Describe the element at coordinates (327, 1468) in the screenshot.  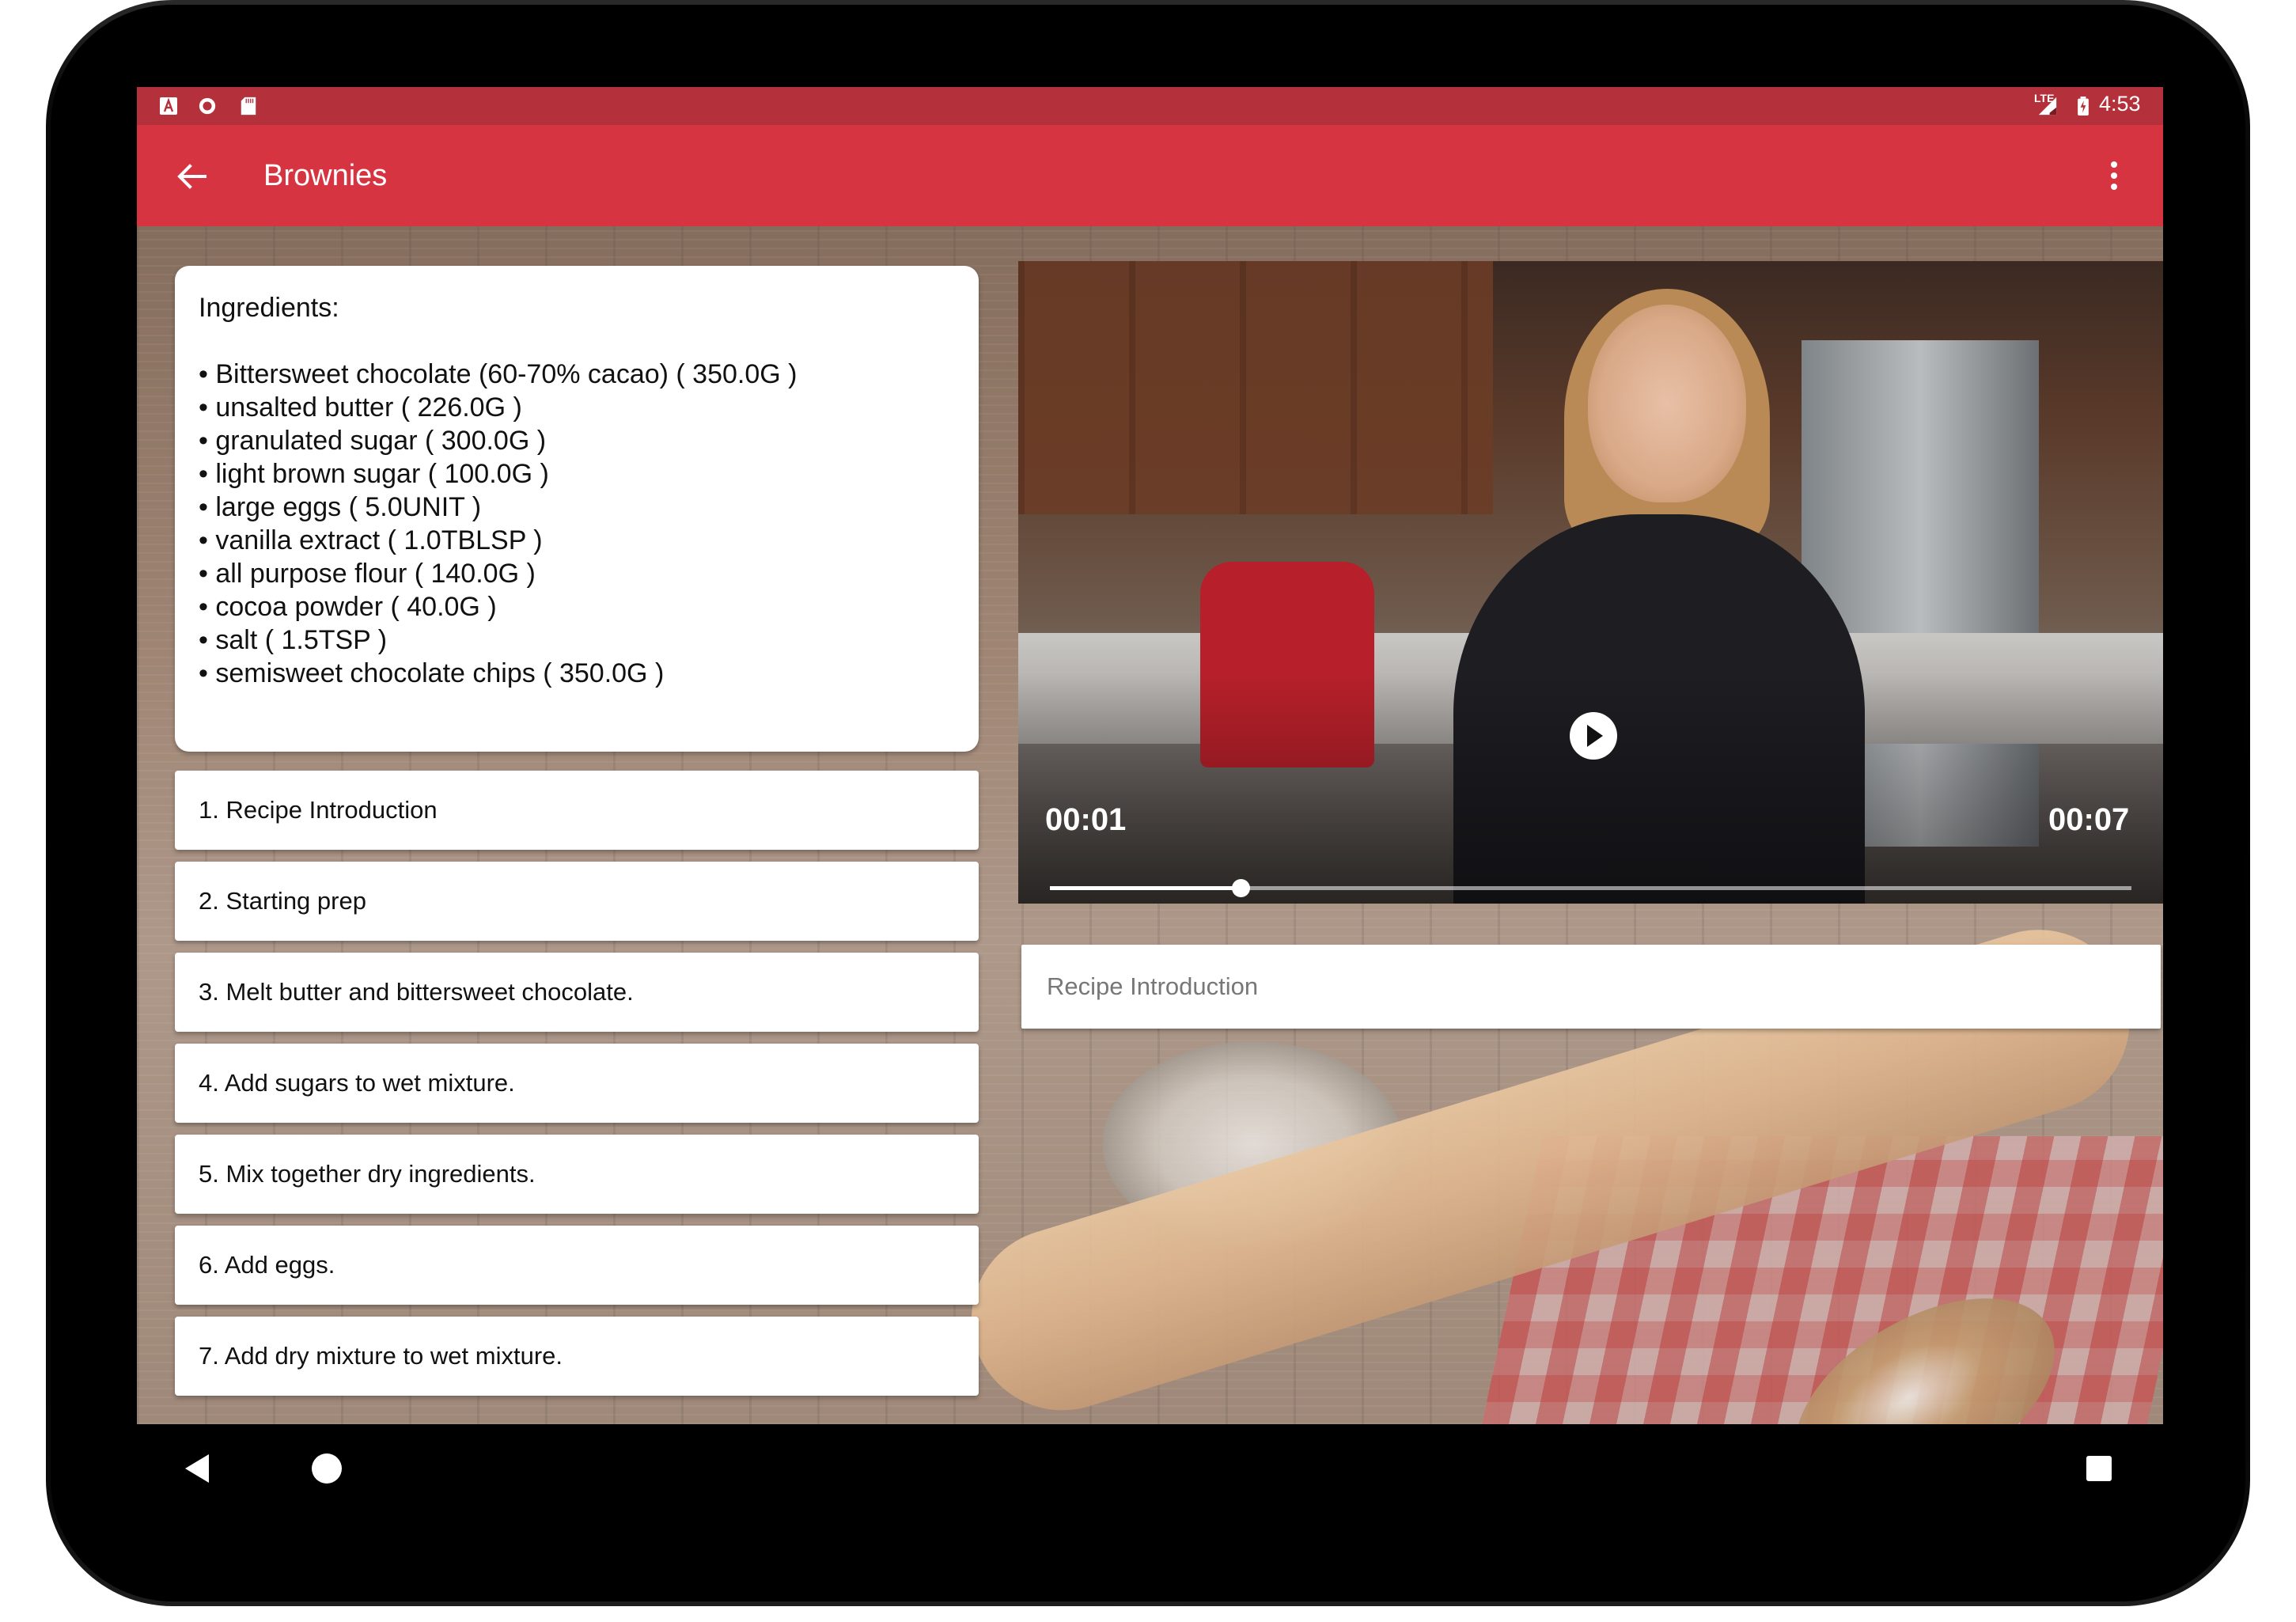
I see `nav-home-icon` at that location.